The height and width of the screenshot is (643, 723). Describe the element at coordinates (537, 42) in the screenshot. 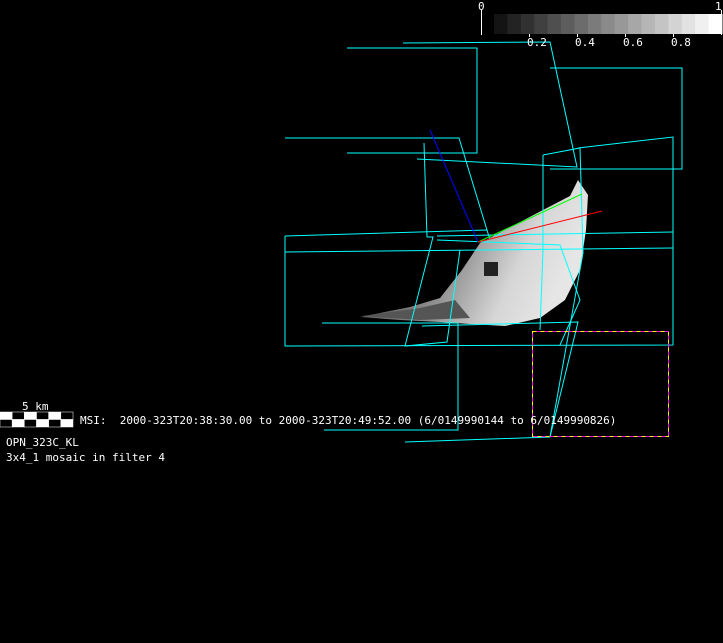

I see `colorbar-tick-label: 0.2` at that location.